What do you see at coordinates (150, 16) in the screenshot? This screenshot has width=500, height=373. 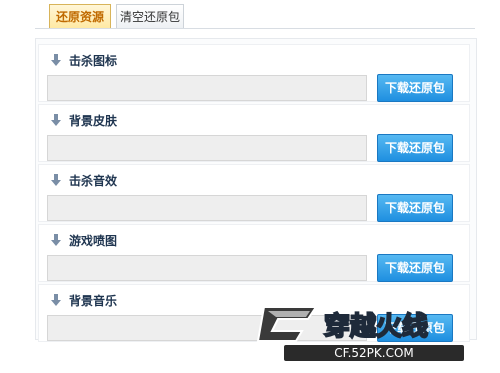 I see `tab-clear-restore-pack: 清空还原包` at bounding box center [150, 16].